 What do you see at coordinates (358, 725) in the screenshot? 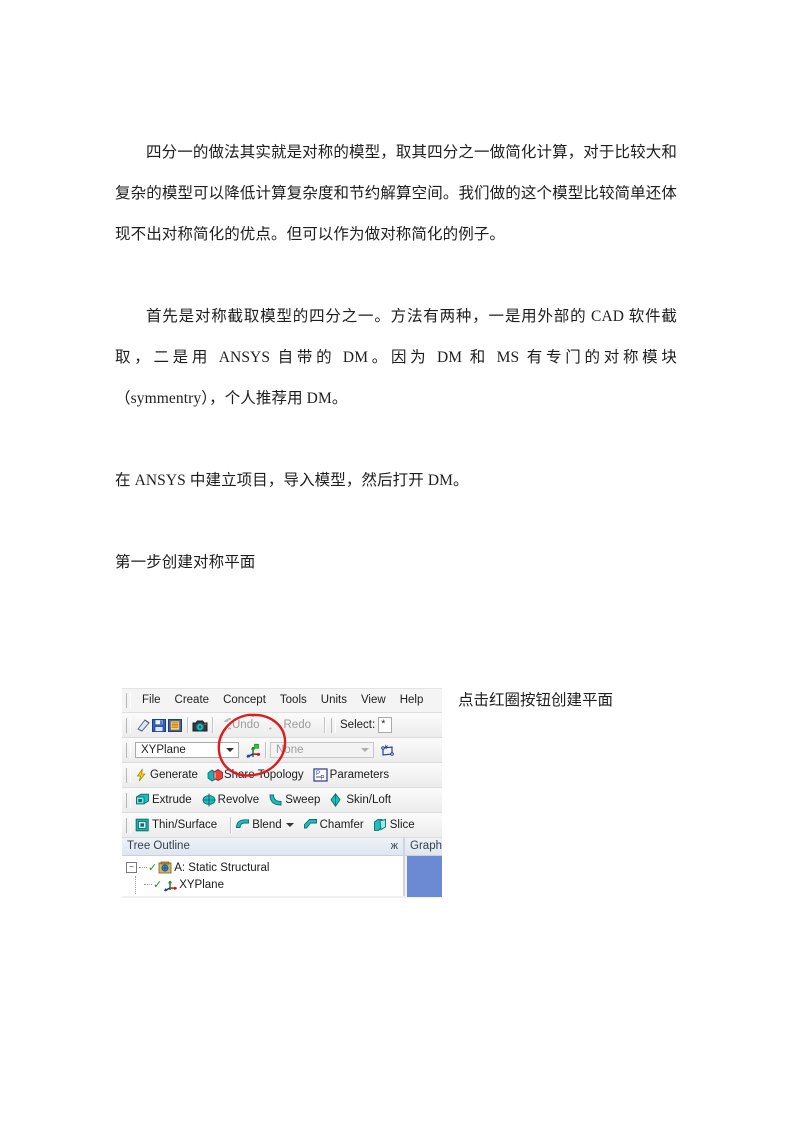
I see `select-label: Select:` at bounding box center [358, 725].